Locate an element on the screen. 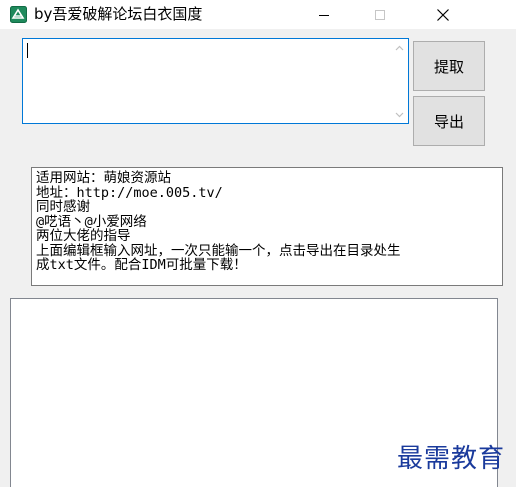 This screenshot has width=516, height=487. info-line-usage: 上面编辑框输入网址，一次只能输一个，点击导出在目录处生 is located at coordinates (218, 250).